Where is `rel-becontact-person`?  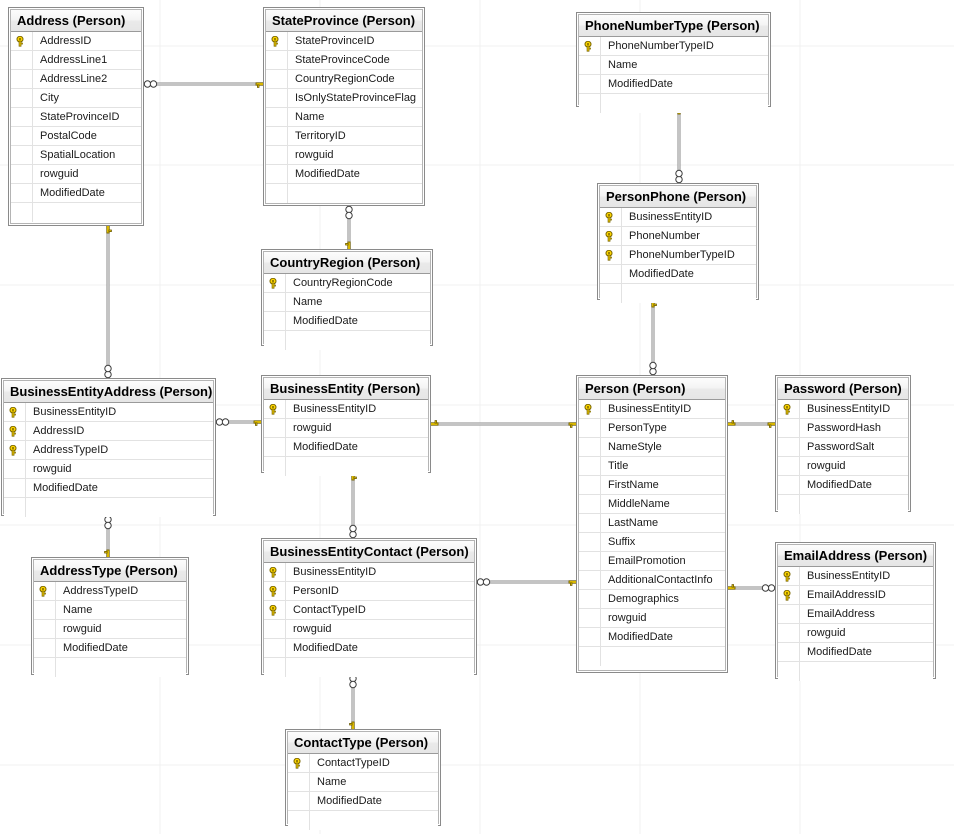 rel-becontact-person is located at coordinates (531, 582).